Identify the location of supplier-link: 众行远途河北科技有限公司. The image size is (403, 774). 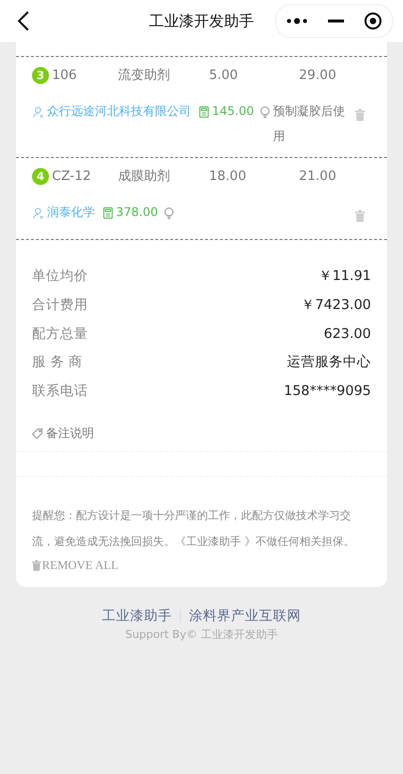
(119, 111).